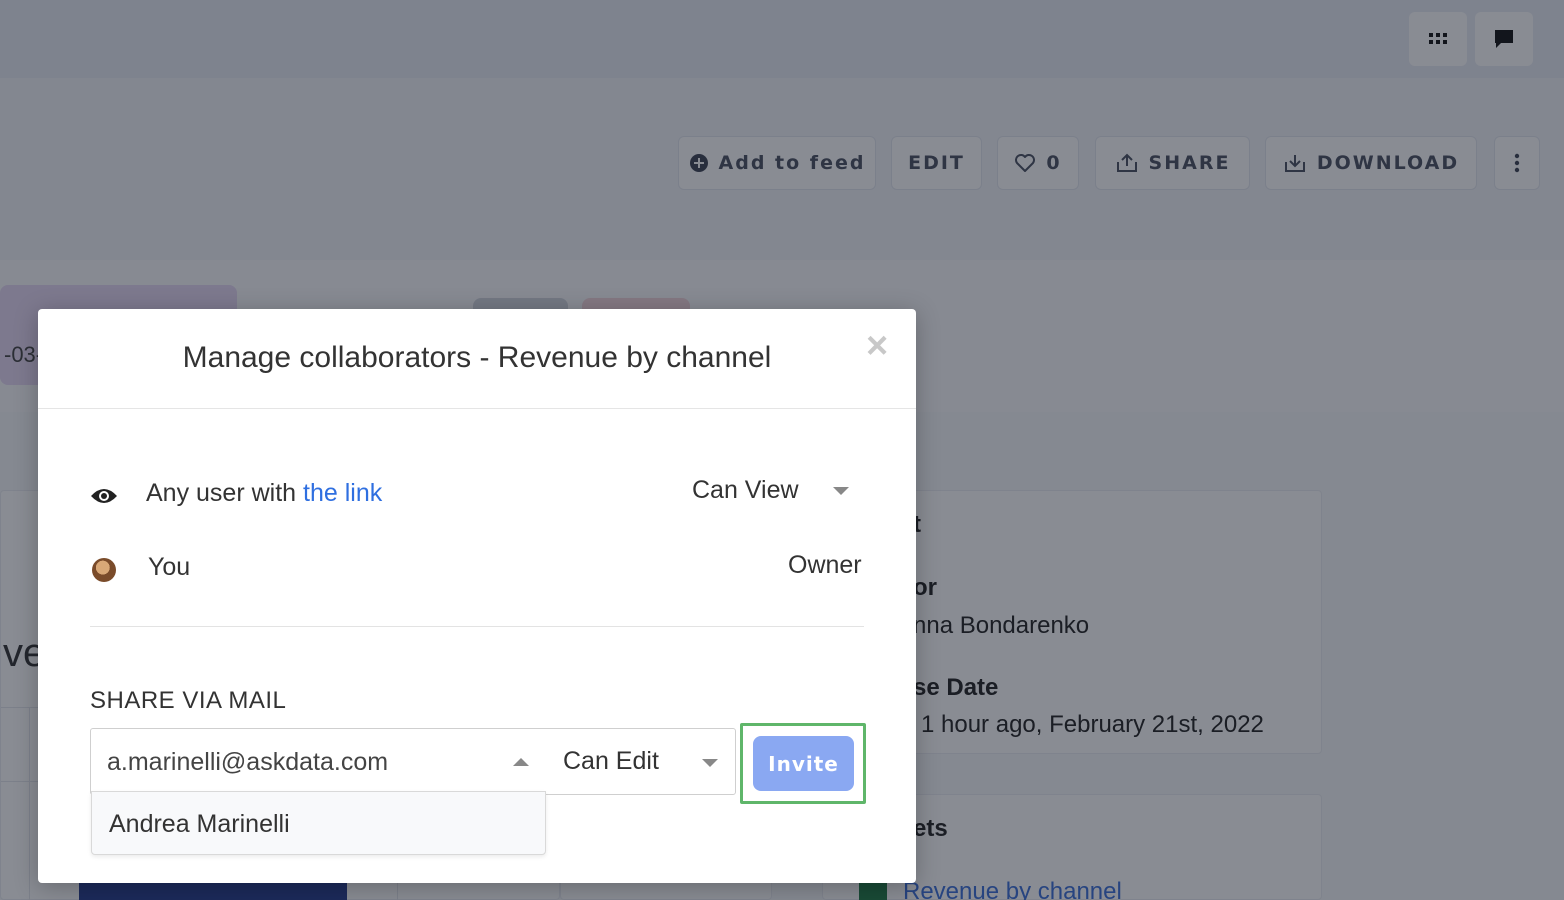 Image resolution: width=1564 pixels, height=900 pixels. What do you see at coordinates (169, 566) in the screenshot?
I see `owner-name: You` at bounding box center [169, 566].